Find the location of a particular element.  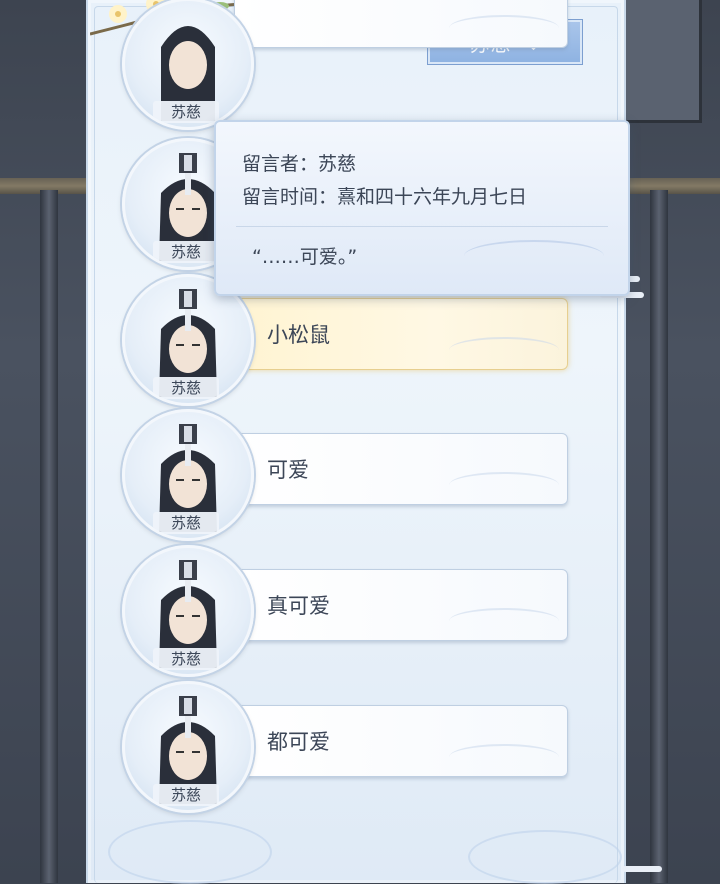

tooltip-author-line: 留言者：苏慈 is located at coordinates (299, 164).